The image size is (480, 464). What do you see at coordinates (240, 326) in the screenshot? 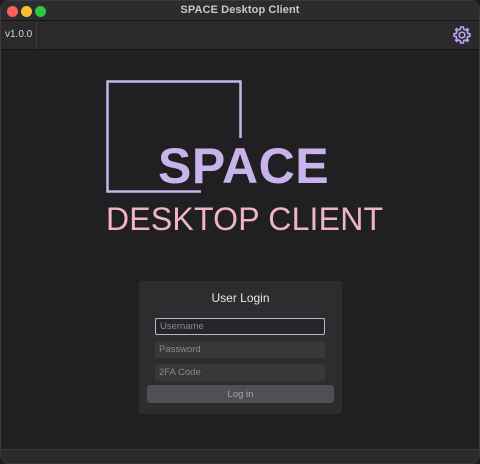
I see `username-input` at bounding box center [240, 326].